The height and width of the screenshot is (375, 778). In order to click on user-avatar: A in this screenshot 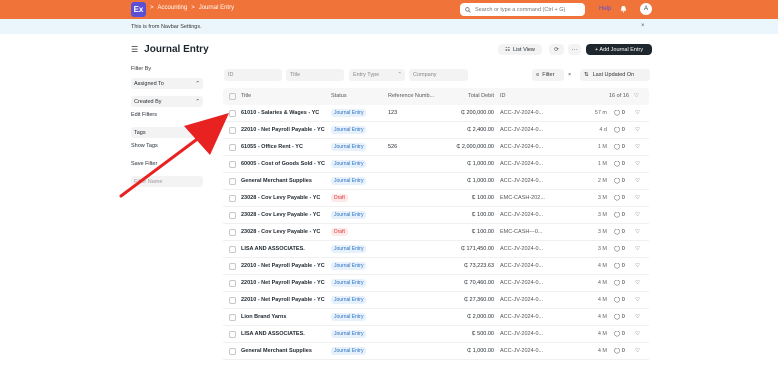, I will do `click(646, 9)`.